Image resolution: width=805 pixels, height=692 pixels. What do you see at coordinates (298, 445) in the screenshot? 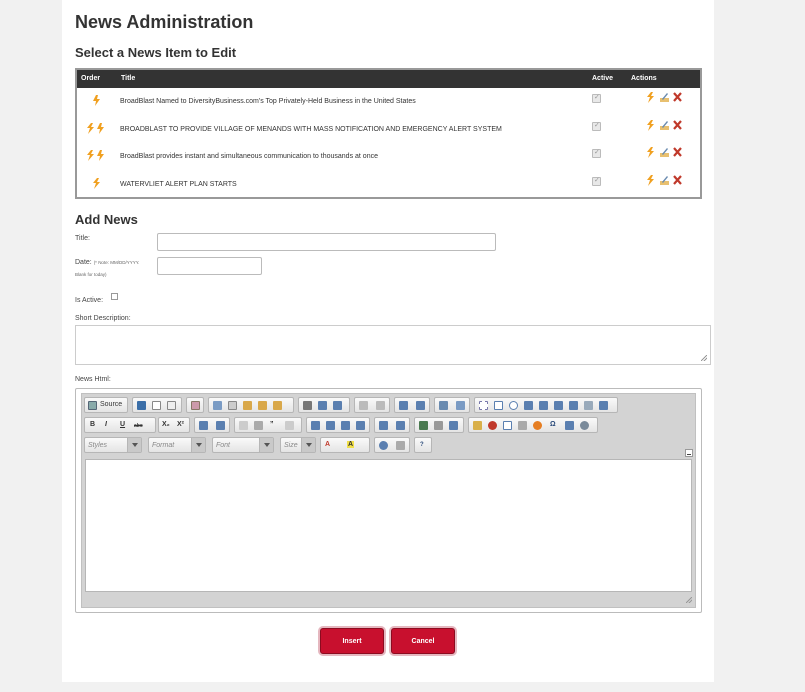
I see `size-combo: Size` at bounding box center [298, 445].